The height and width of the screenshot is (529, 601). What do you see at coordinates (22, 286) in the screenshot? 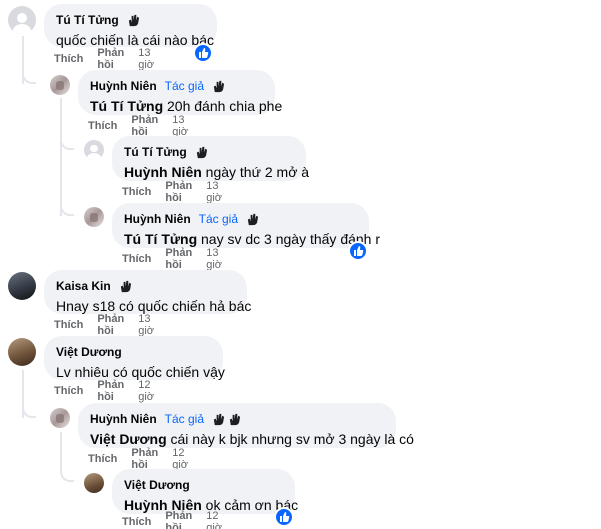
I see `dark-avatar` at bounding box center [22, 286].